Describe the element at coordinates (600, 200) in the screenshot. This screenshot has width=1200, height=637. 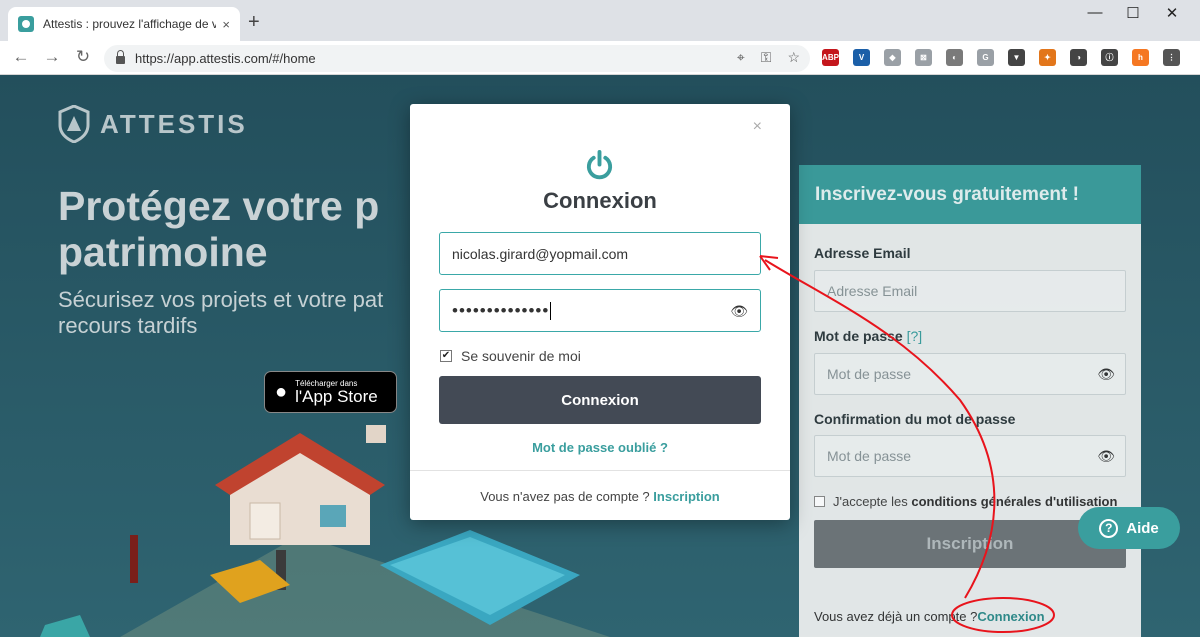
I see `modal-title: Connexion` at that location.